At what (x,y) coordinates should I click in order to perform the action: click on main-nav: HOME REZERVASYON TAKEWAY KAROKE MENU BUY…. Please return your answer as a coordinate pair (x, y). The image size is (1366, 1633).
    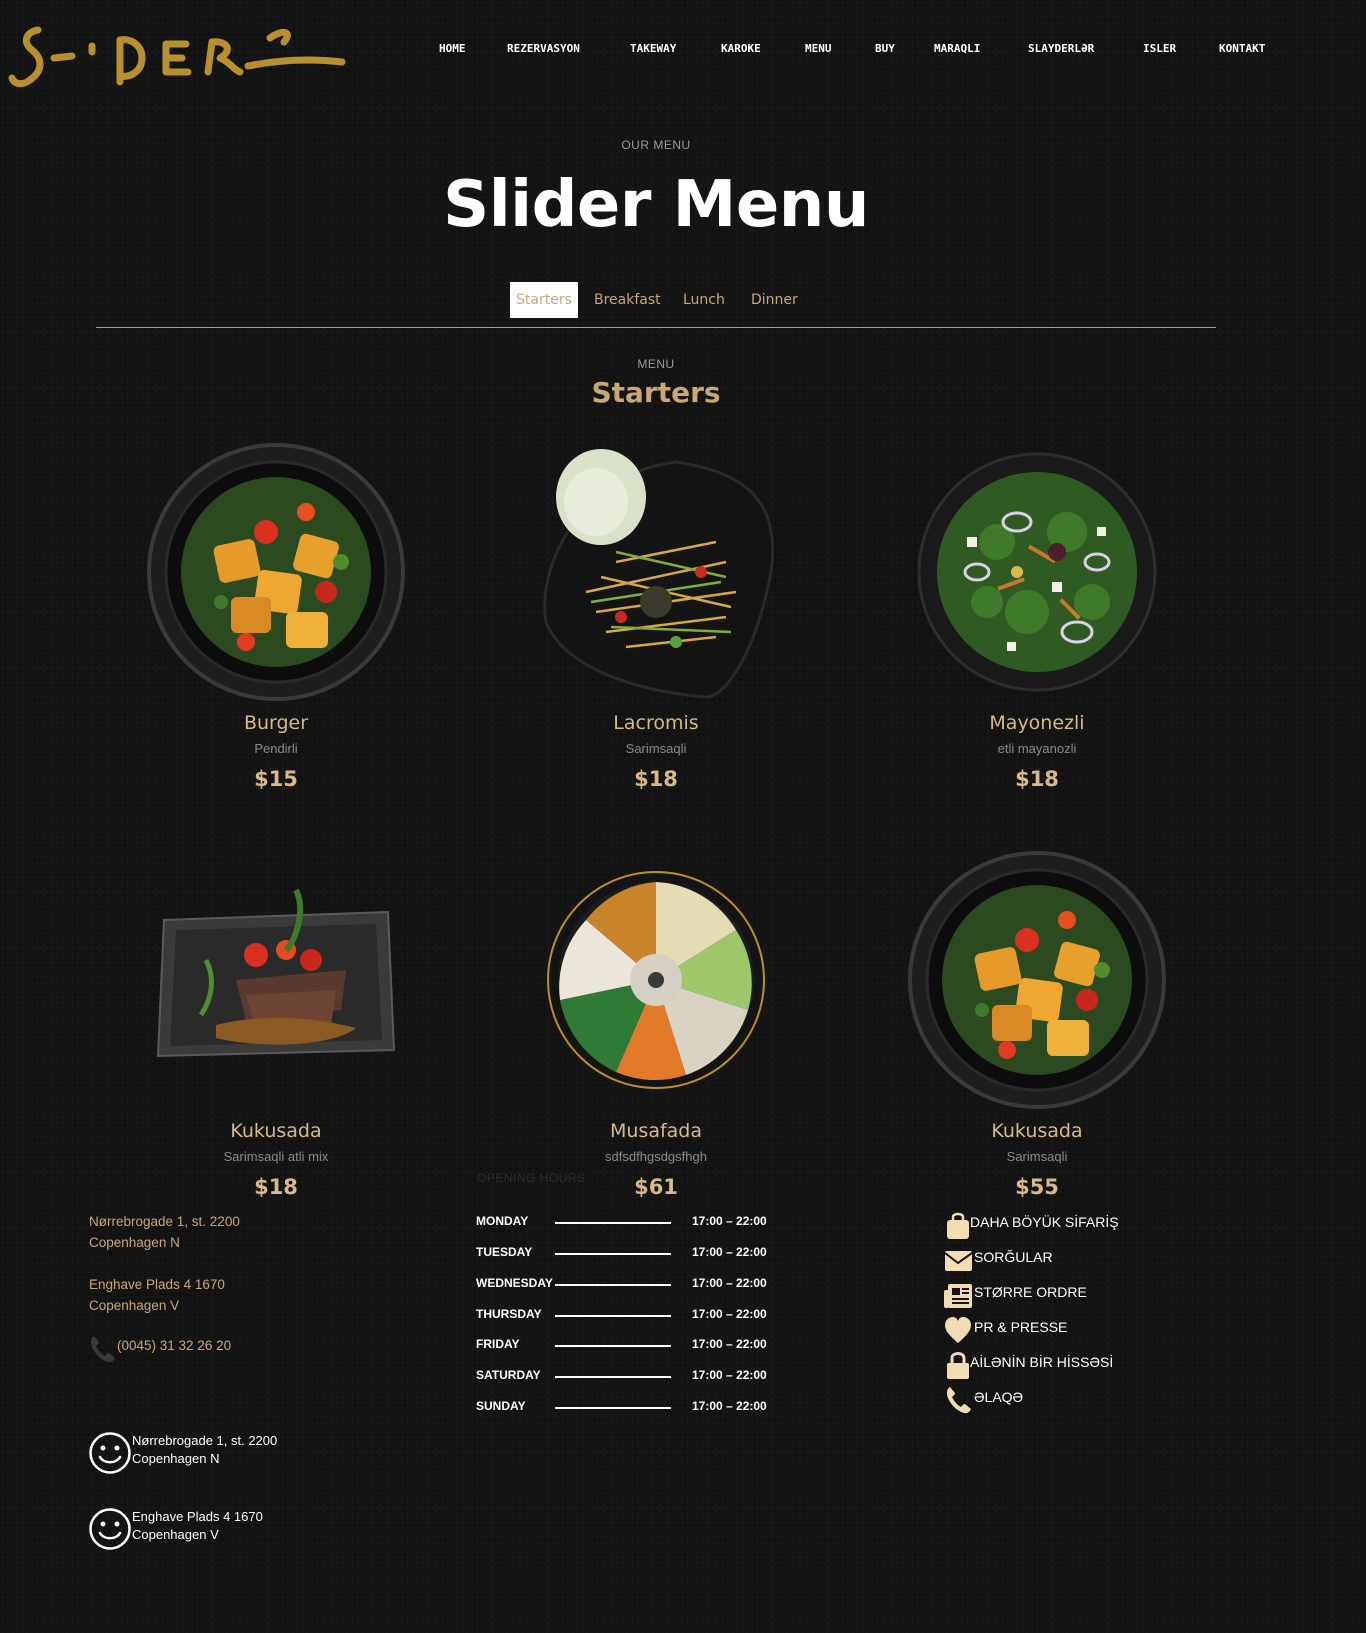
    Looking at the image, I should click on (656, 49).